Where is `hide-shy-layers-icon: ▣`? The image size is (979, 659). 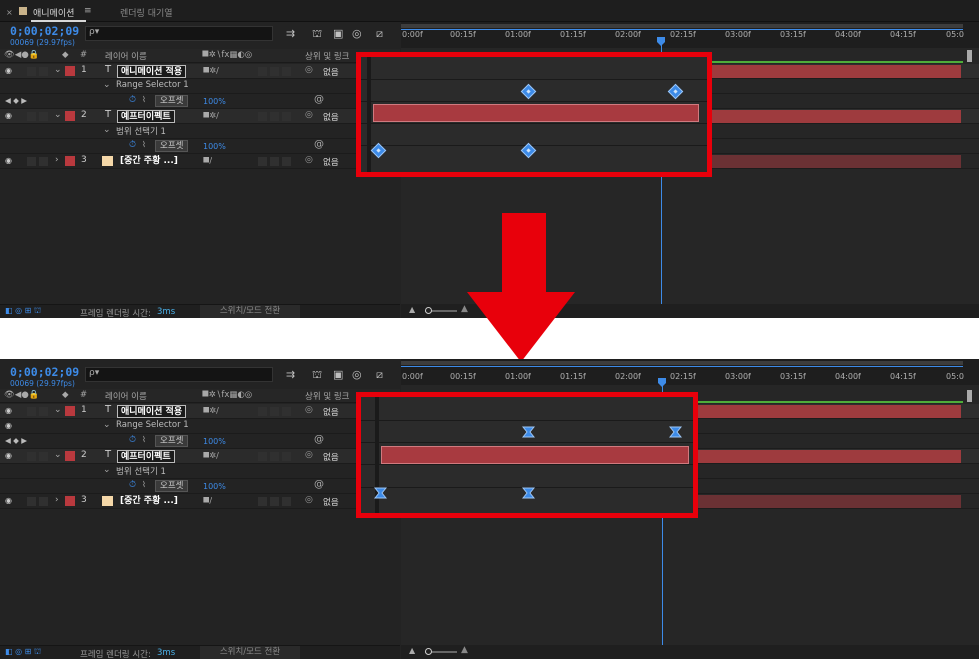 hide-shy-layers-icon: ▣ is located at coordinates (338, 33).